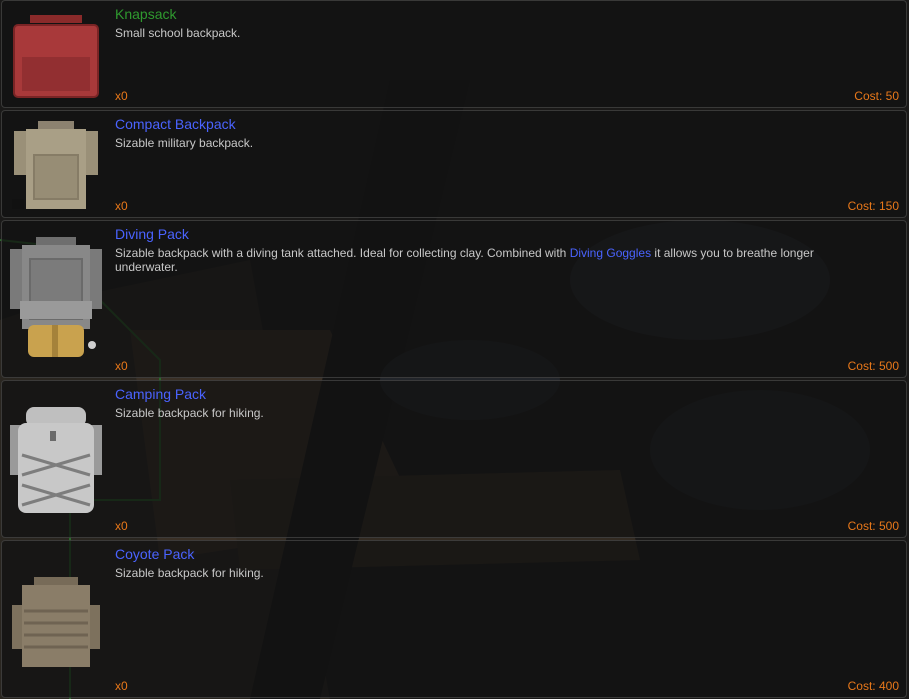 Image resolution: width=909 pixels, height=699 pixels. Describe the element at coordinates (155, 554) in the screenshot. I see `item-name: Coyote Pack` at that location.